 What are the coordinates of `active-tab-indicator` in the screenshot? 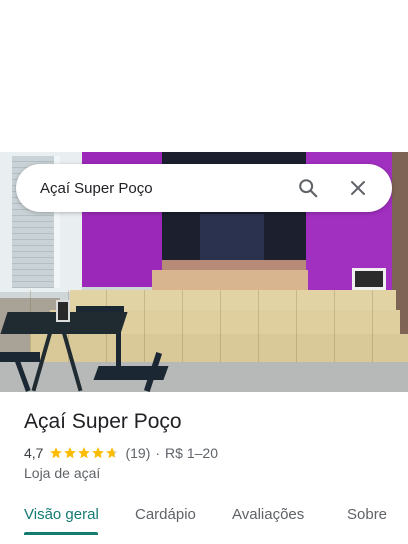 It's located at (61, 533).